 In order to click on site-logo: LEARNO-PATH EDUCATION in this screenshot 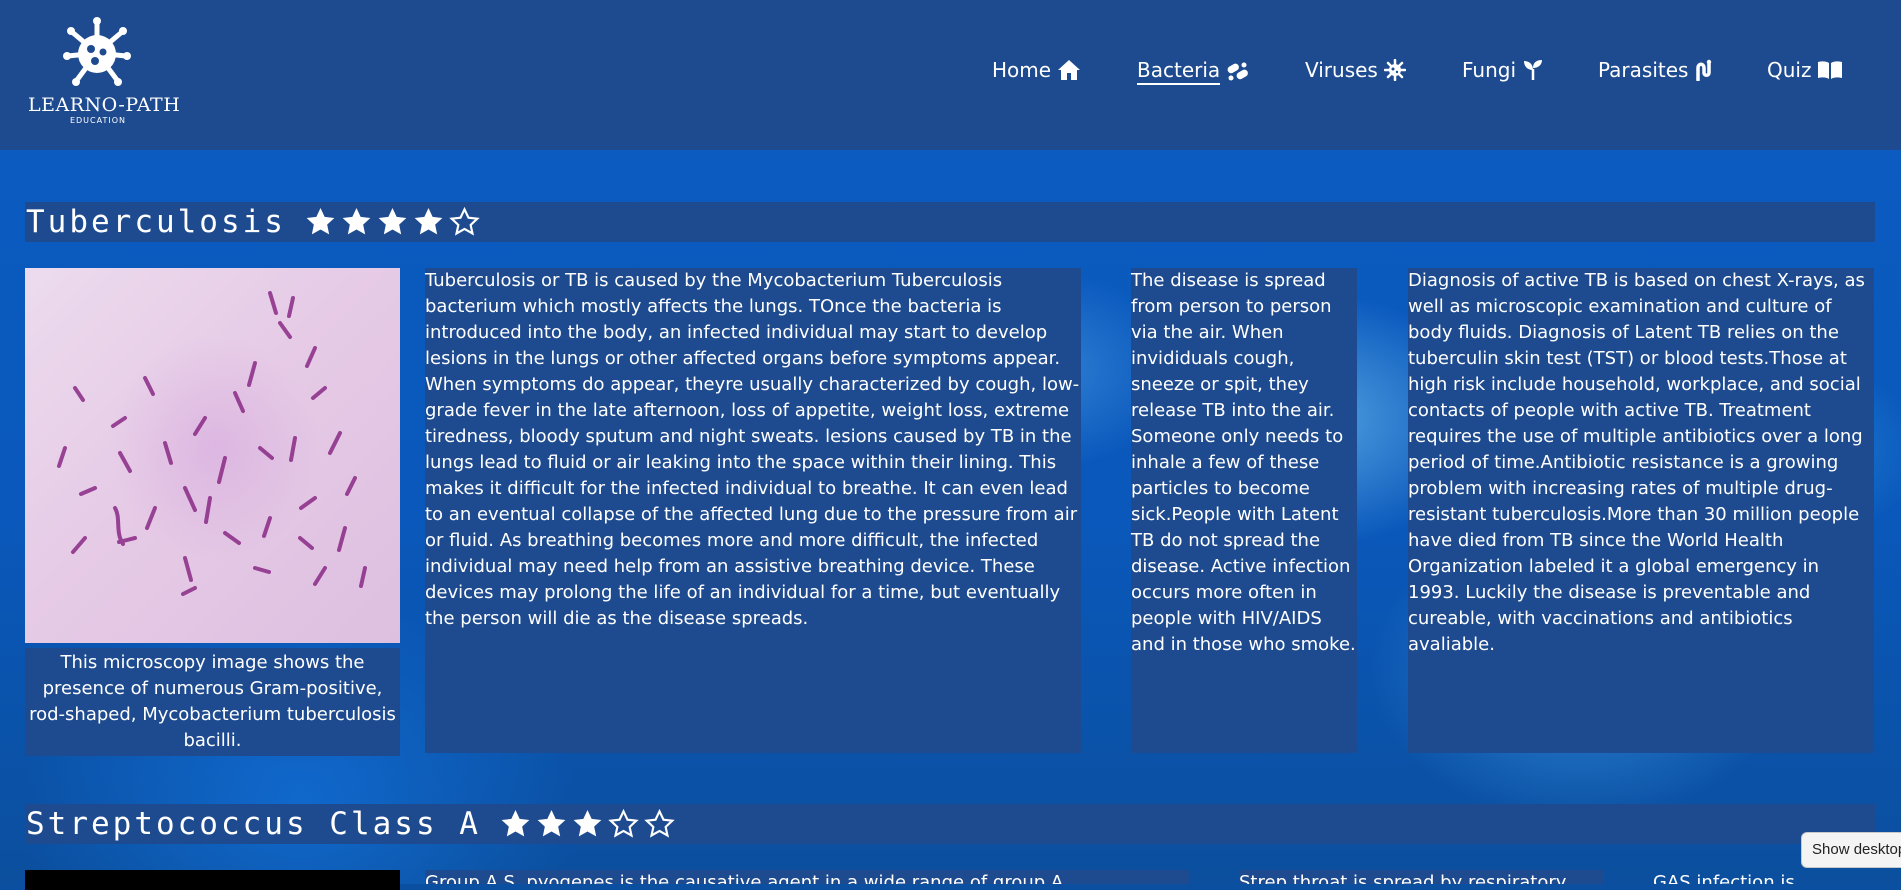, I will do `click(104, 71)`.